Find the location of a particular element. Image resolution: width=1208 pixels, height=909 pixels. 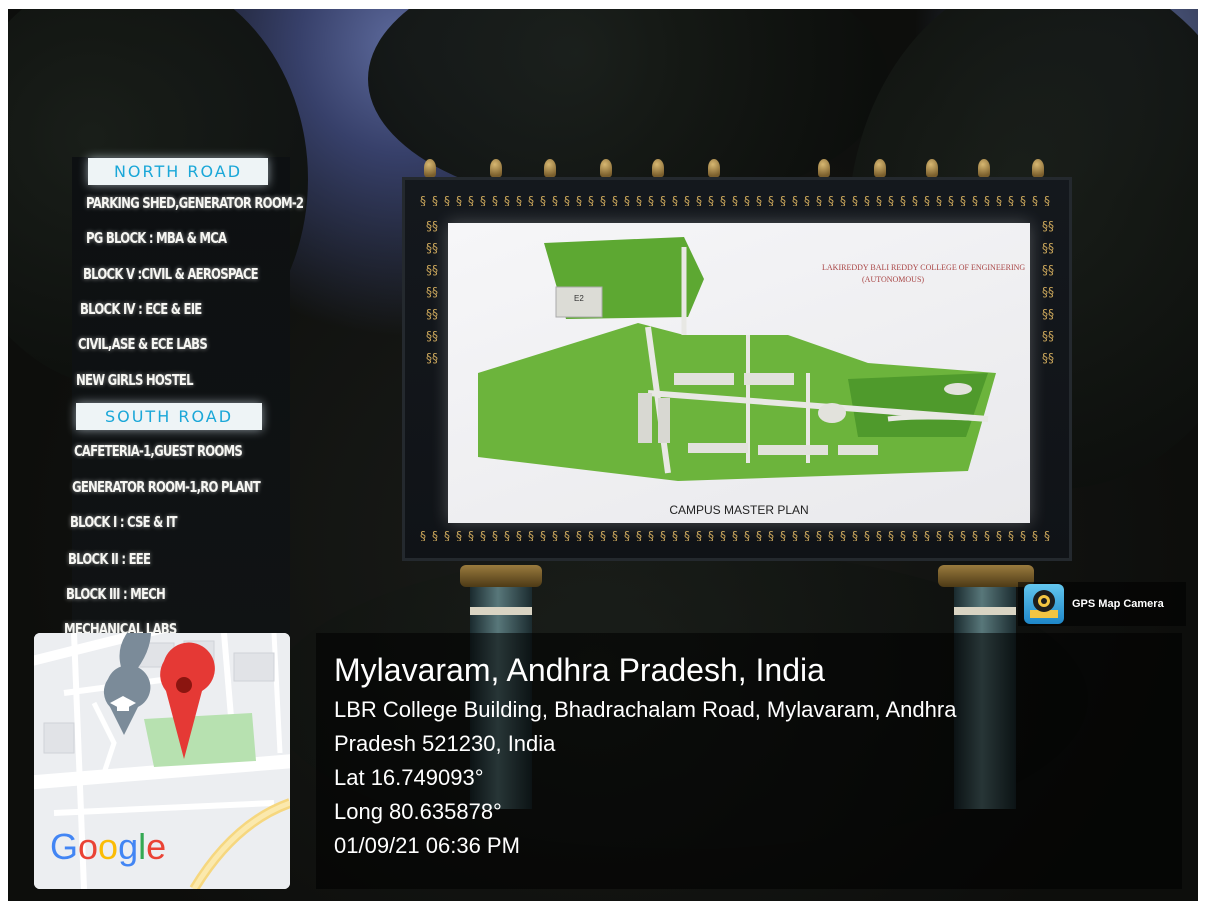

campus-green-area is located at coordinates (200, 740).